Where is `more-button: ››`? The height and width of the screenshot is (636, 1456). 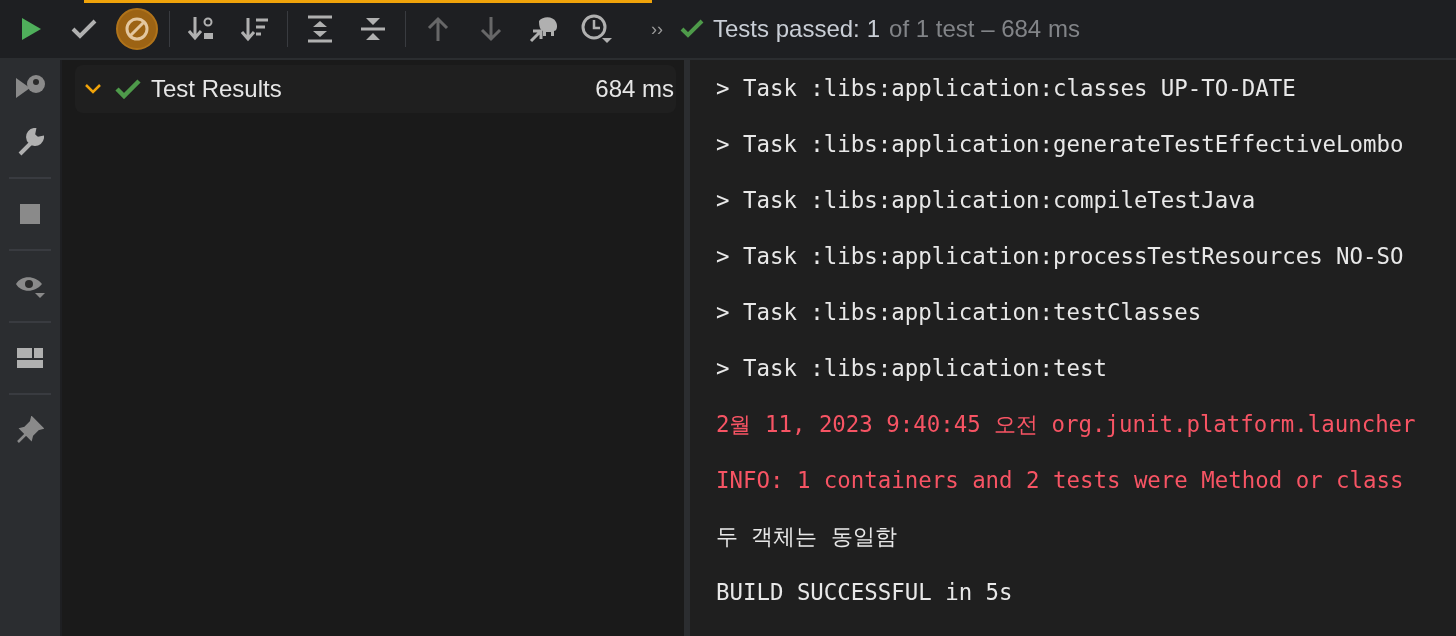 more-button: ›› is located at coordinates (657, 29).